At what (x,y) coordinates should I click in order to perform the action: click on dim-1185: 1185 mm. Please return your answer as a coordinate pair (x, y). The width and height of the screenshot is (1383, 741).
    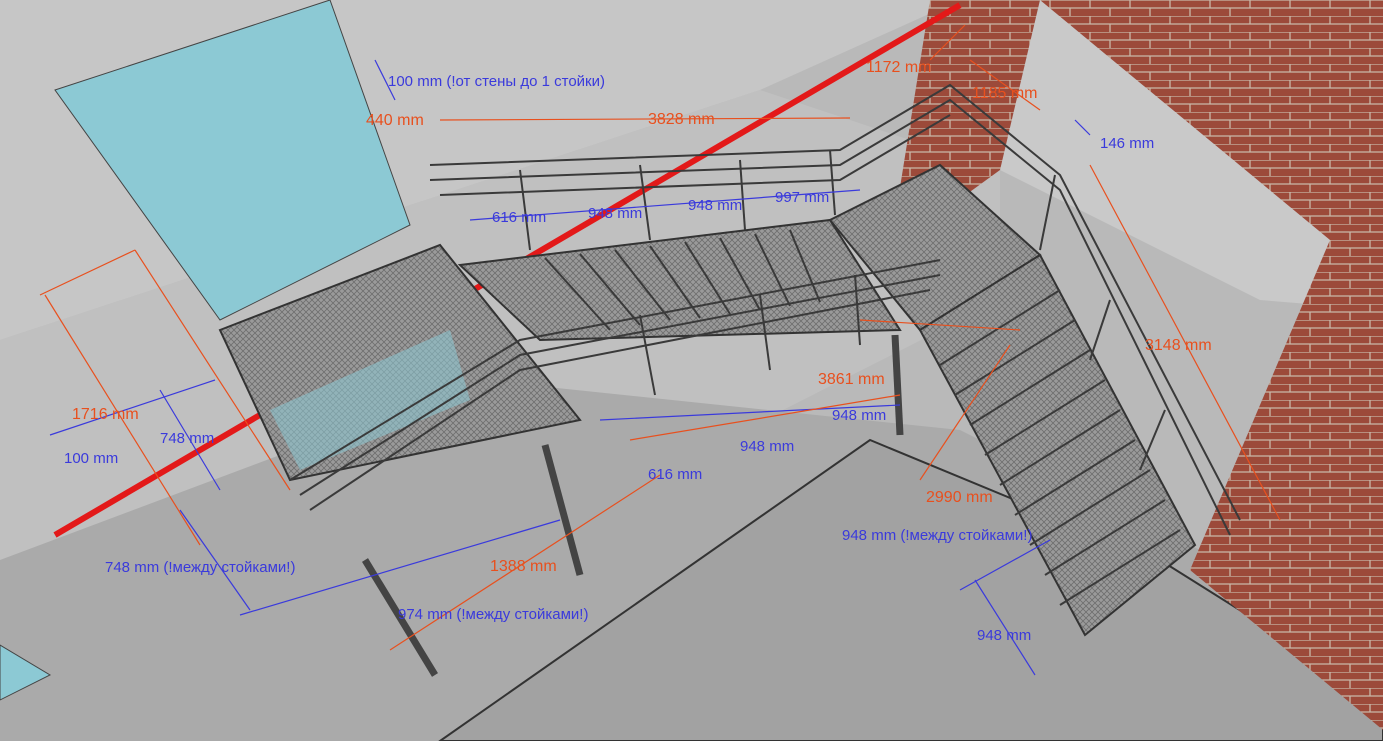
    Looking at the image, I should click on (1005, 93).